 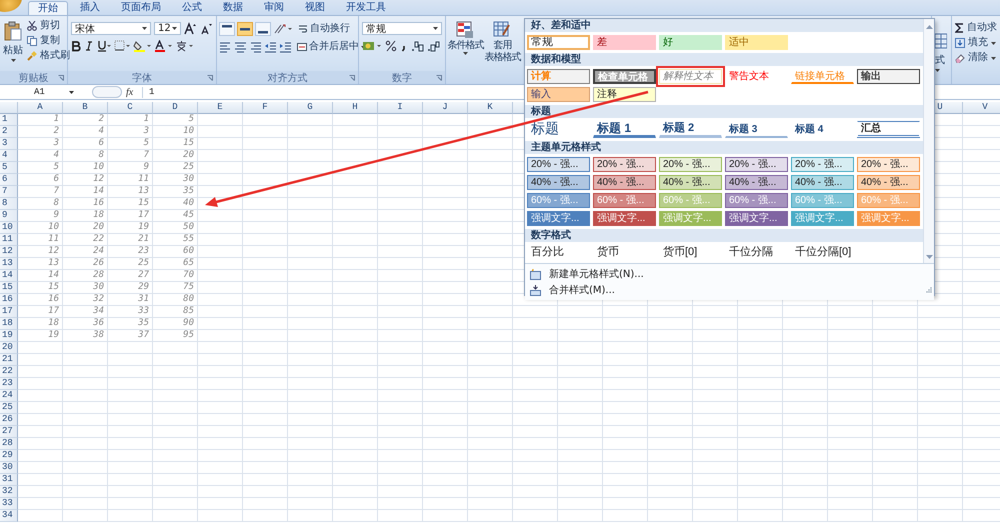 What do you see at coordinates (265, 108) in the screenshot?
I see `column-header: F` at bounding box center [265, 108].